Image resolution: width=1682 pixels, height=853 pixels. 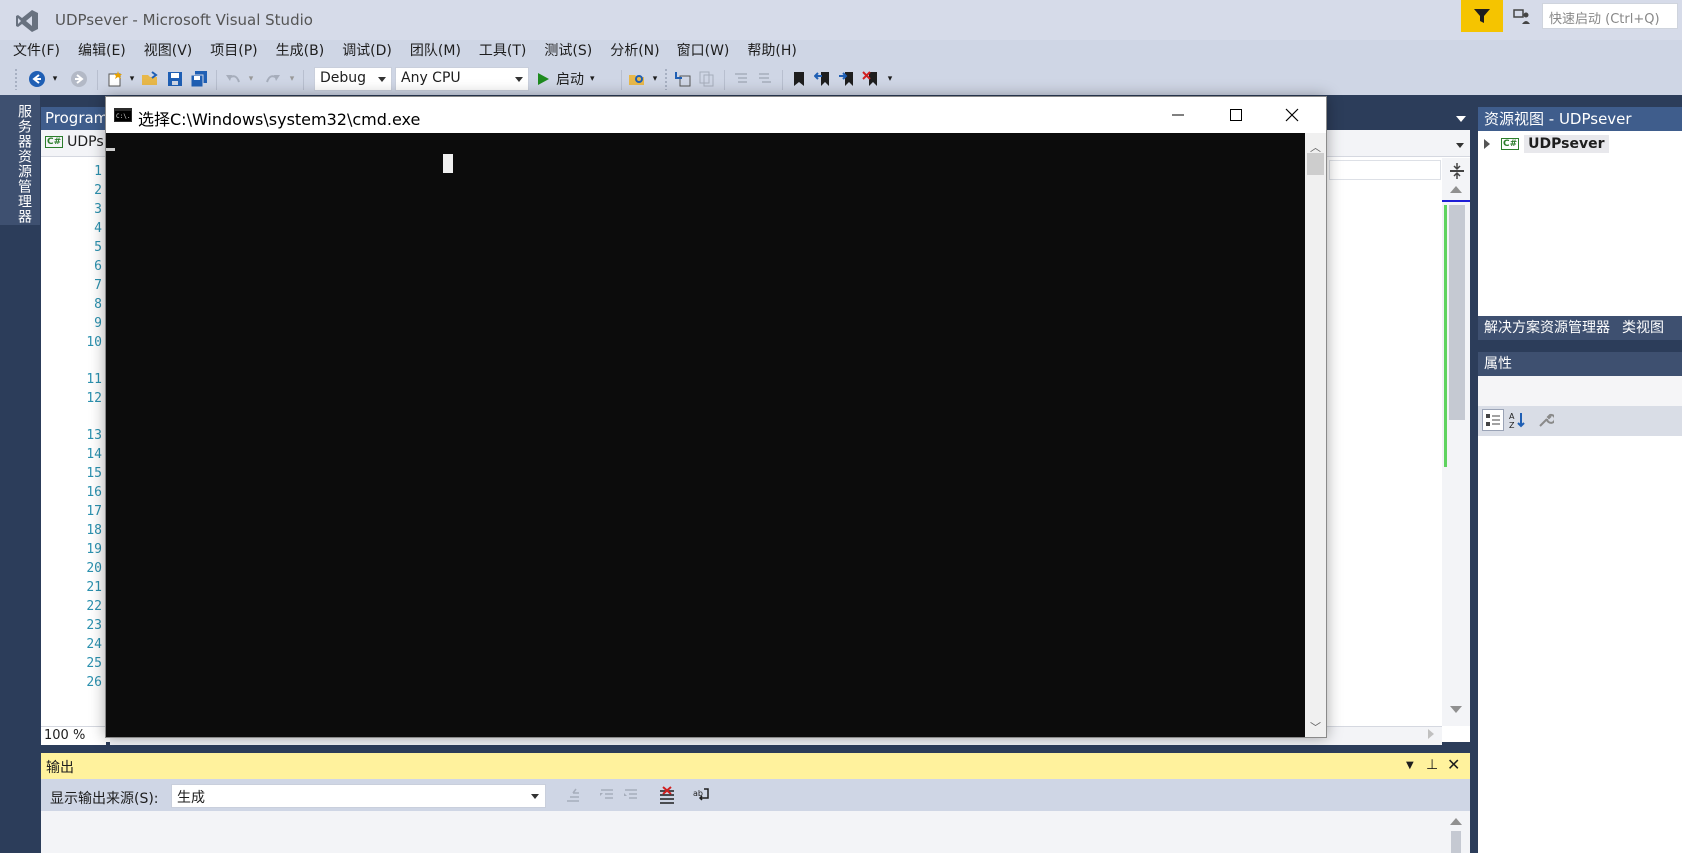 I want to click on alphabetical-view-button: AZ, so click(x=1517, y=420).